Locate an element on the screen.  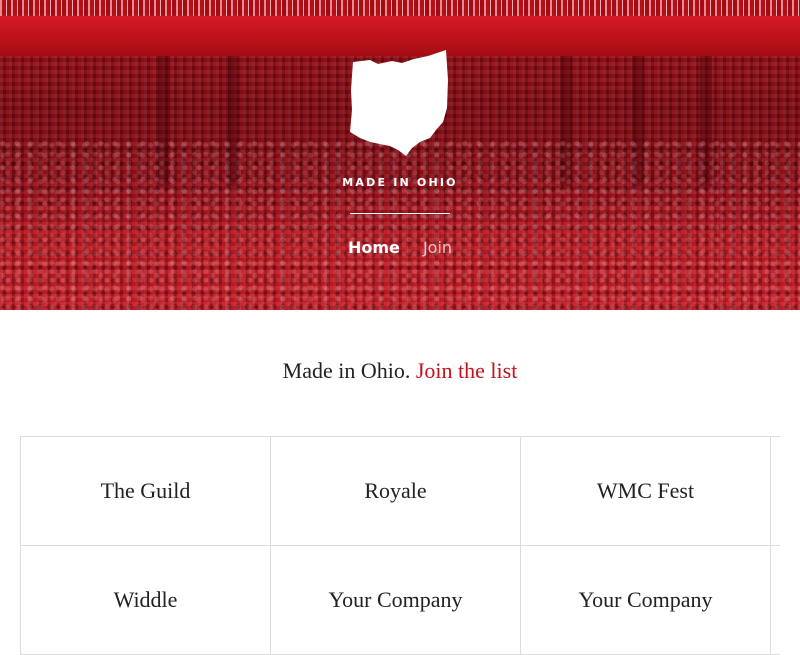
brand-divider is located at coordinates (400, 213).